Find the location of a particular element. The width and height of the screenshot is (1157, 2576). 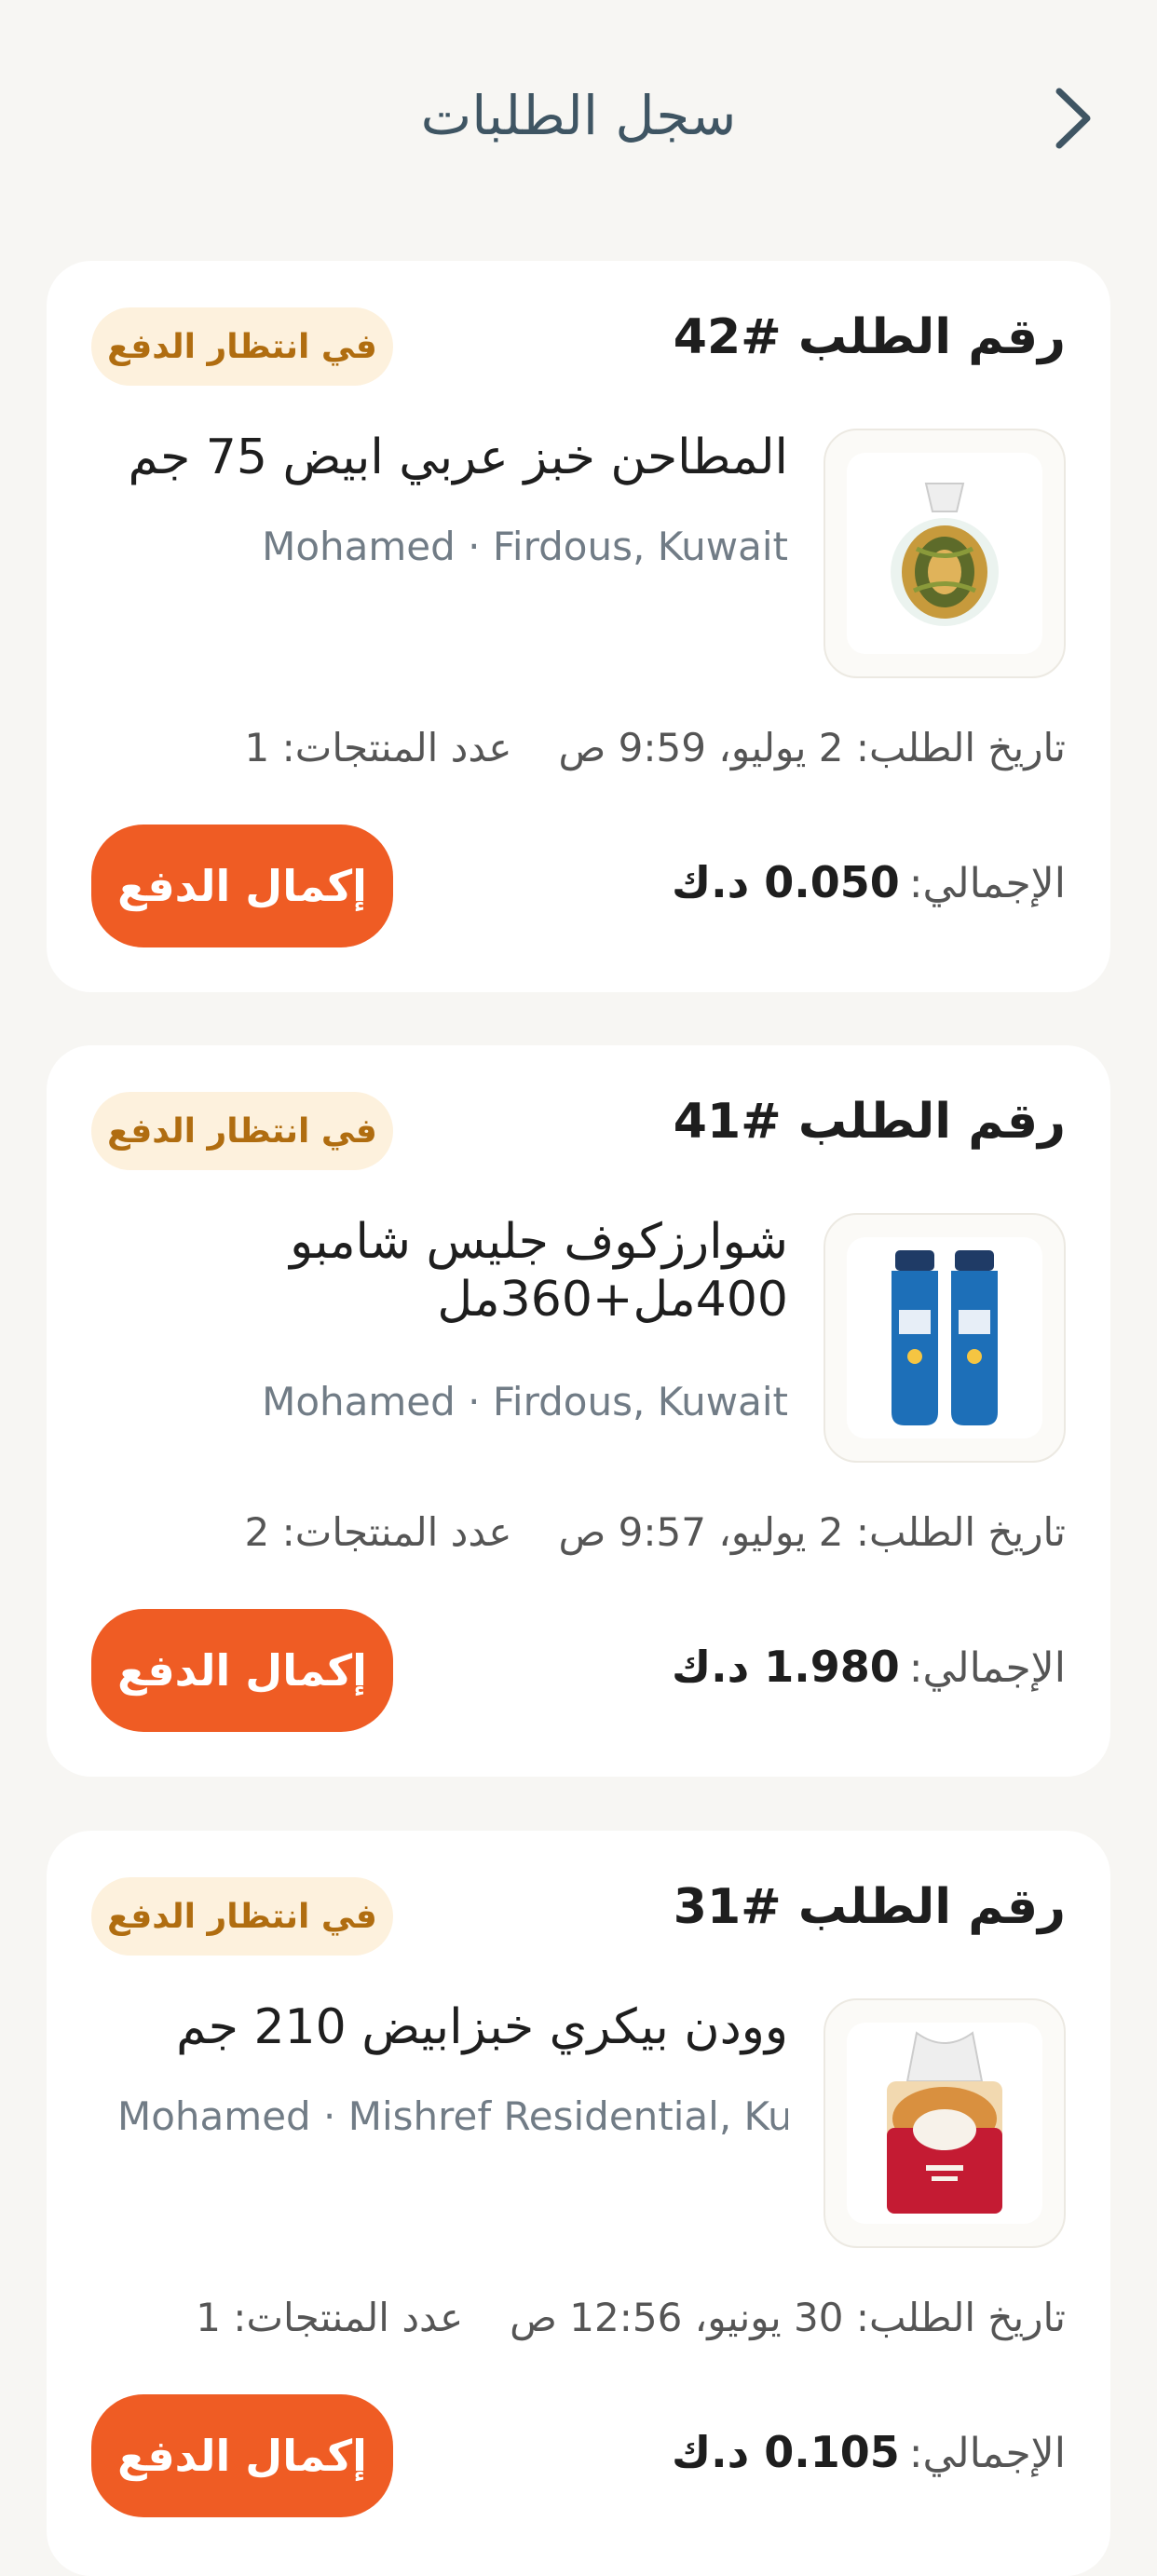

order-number: رقم الطلب #42 is located at coordinates (869, 337).